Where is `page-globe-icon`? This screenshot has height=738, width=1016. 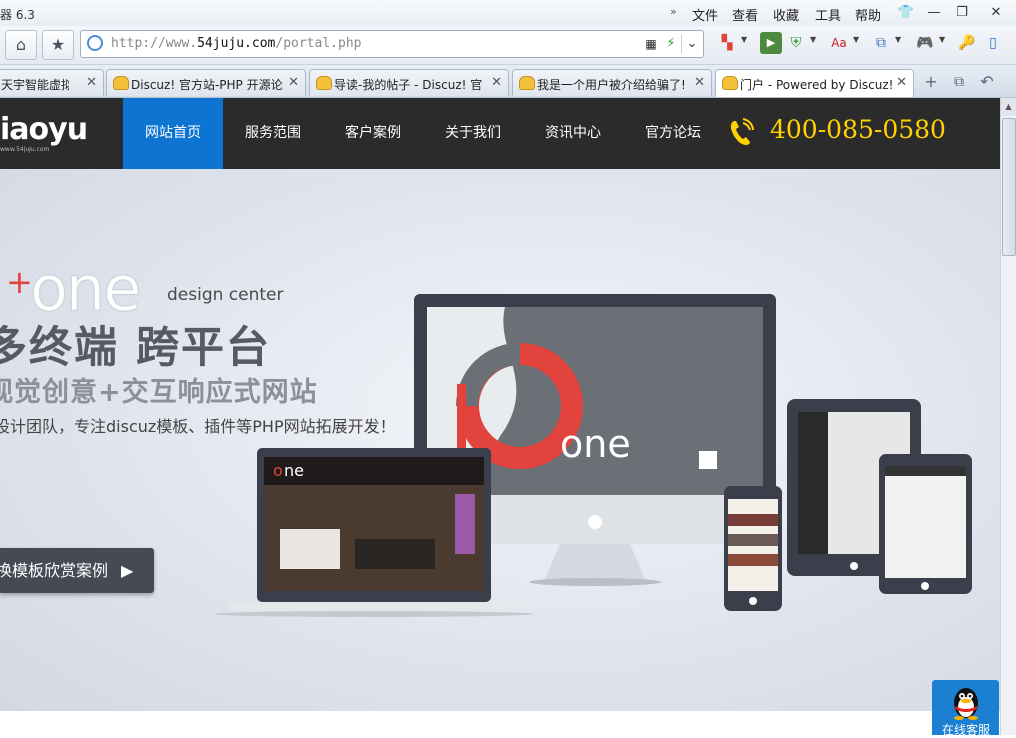
page-globe-icon is located at coordinates (95, 43).